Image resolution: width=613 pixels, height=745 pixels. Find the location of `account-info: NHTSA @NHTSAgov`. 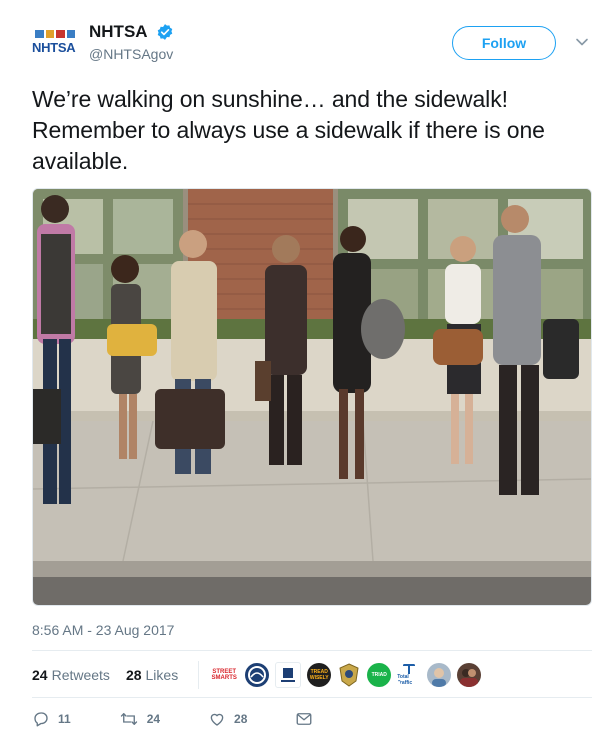

account-info: NHTSA @NHTSAgov is located at coordinates (131, 42).